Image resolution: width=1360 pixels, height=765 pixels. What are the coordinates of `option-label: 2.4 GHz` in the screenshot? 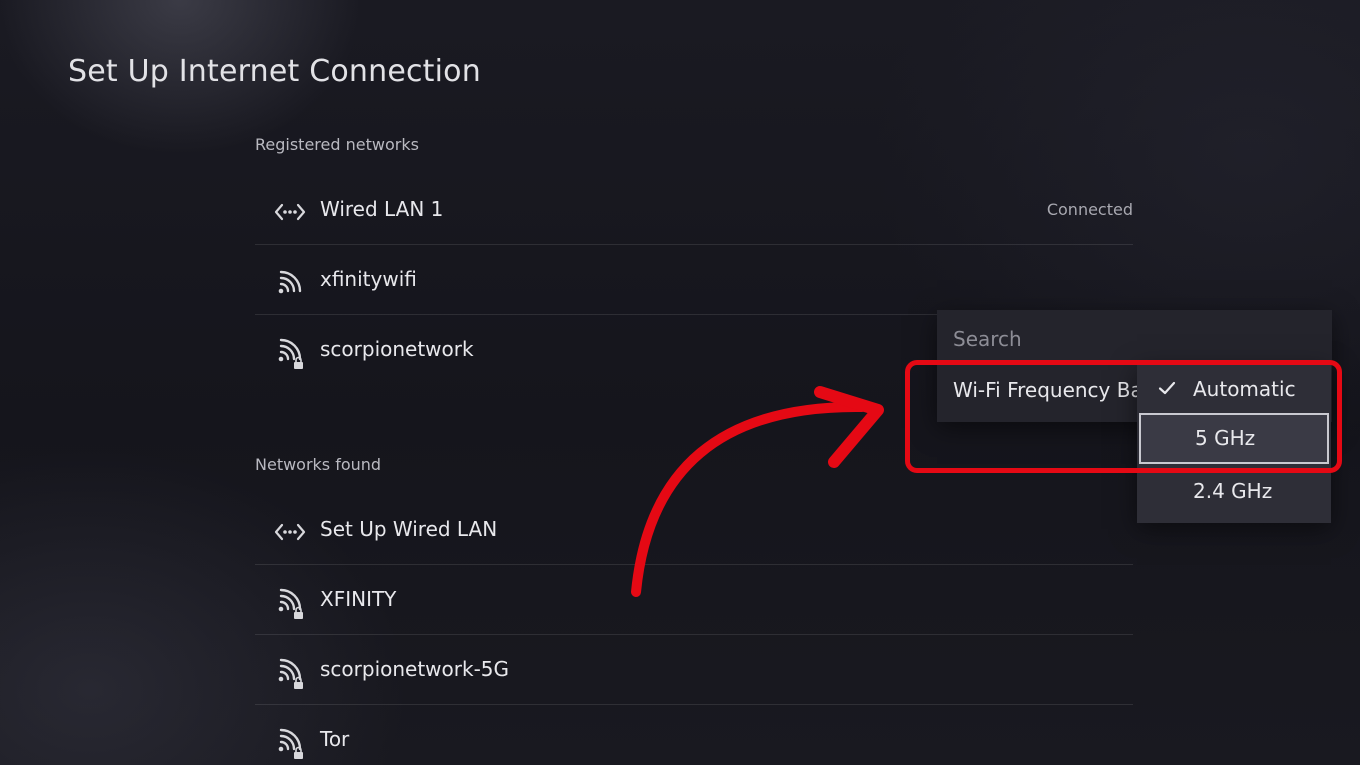 It's located at (1233, 491).